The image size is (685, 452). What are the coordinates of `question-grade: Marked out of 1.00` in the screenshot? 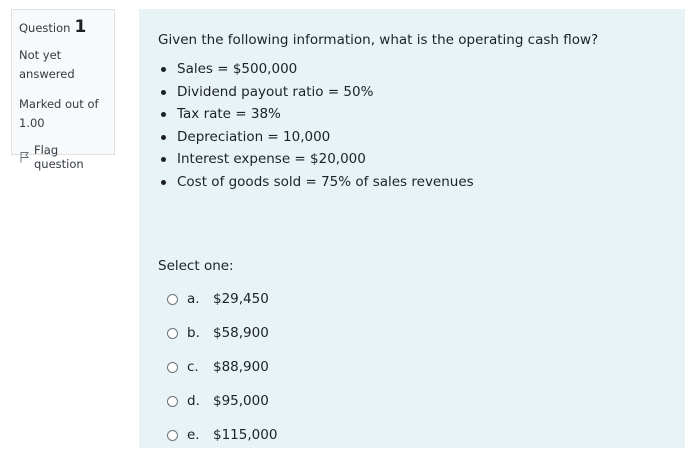 It's located at (63, 114).